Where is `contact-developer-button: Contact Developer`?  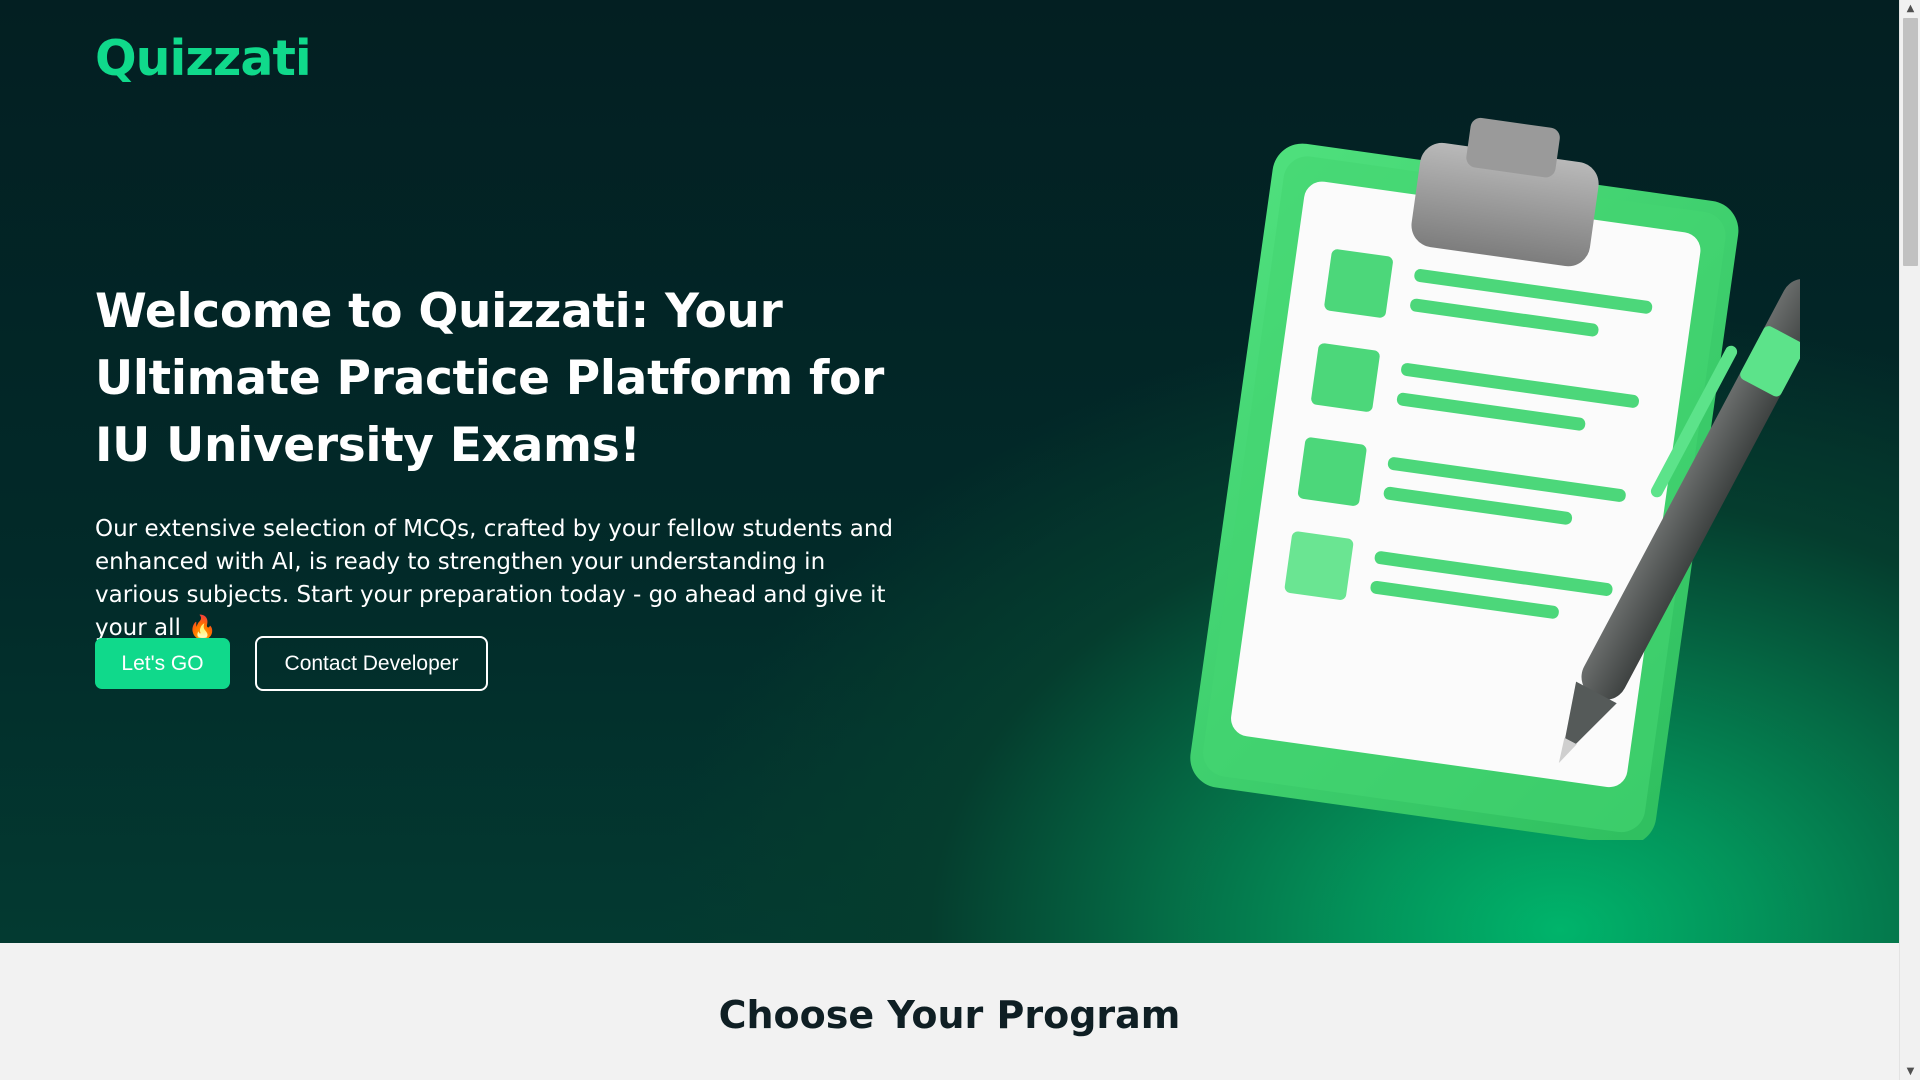 contact-developer-button: Contact Developer is located at coordinates (371, 663).